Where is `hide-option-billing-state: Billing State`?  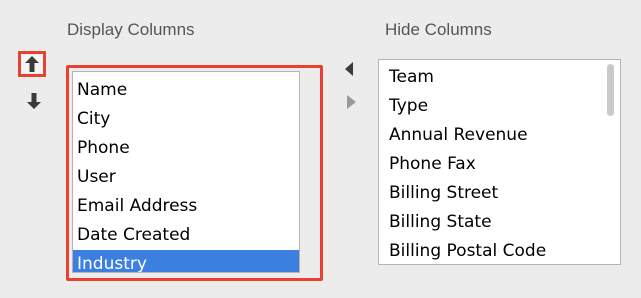 hide-option-billing-state: Billing State is located at coordinates (502, 222).